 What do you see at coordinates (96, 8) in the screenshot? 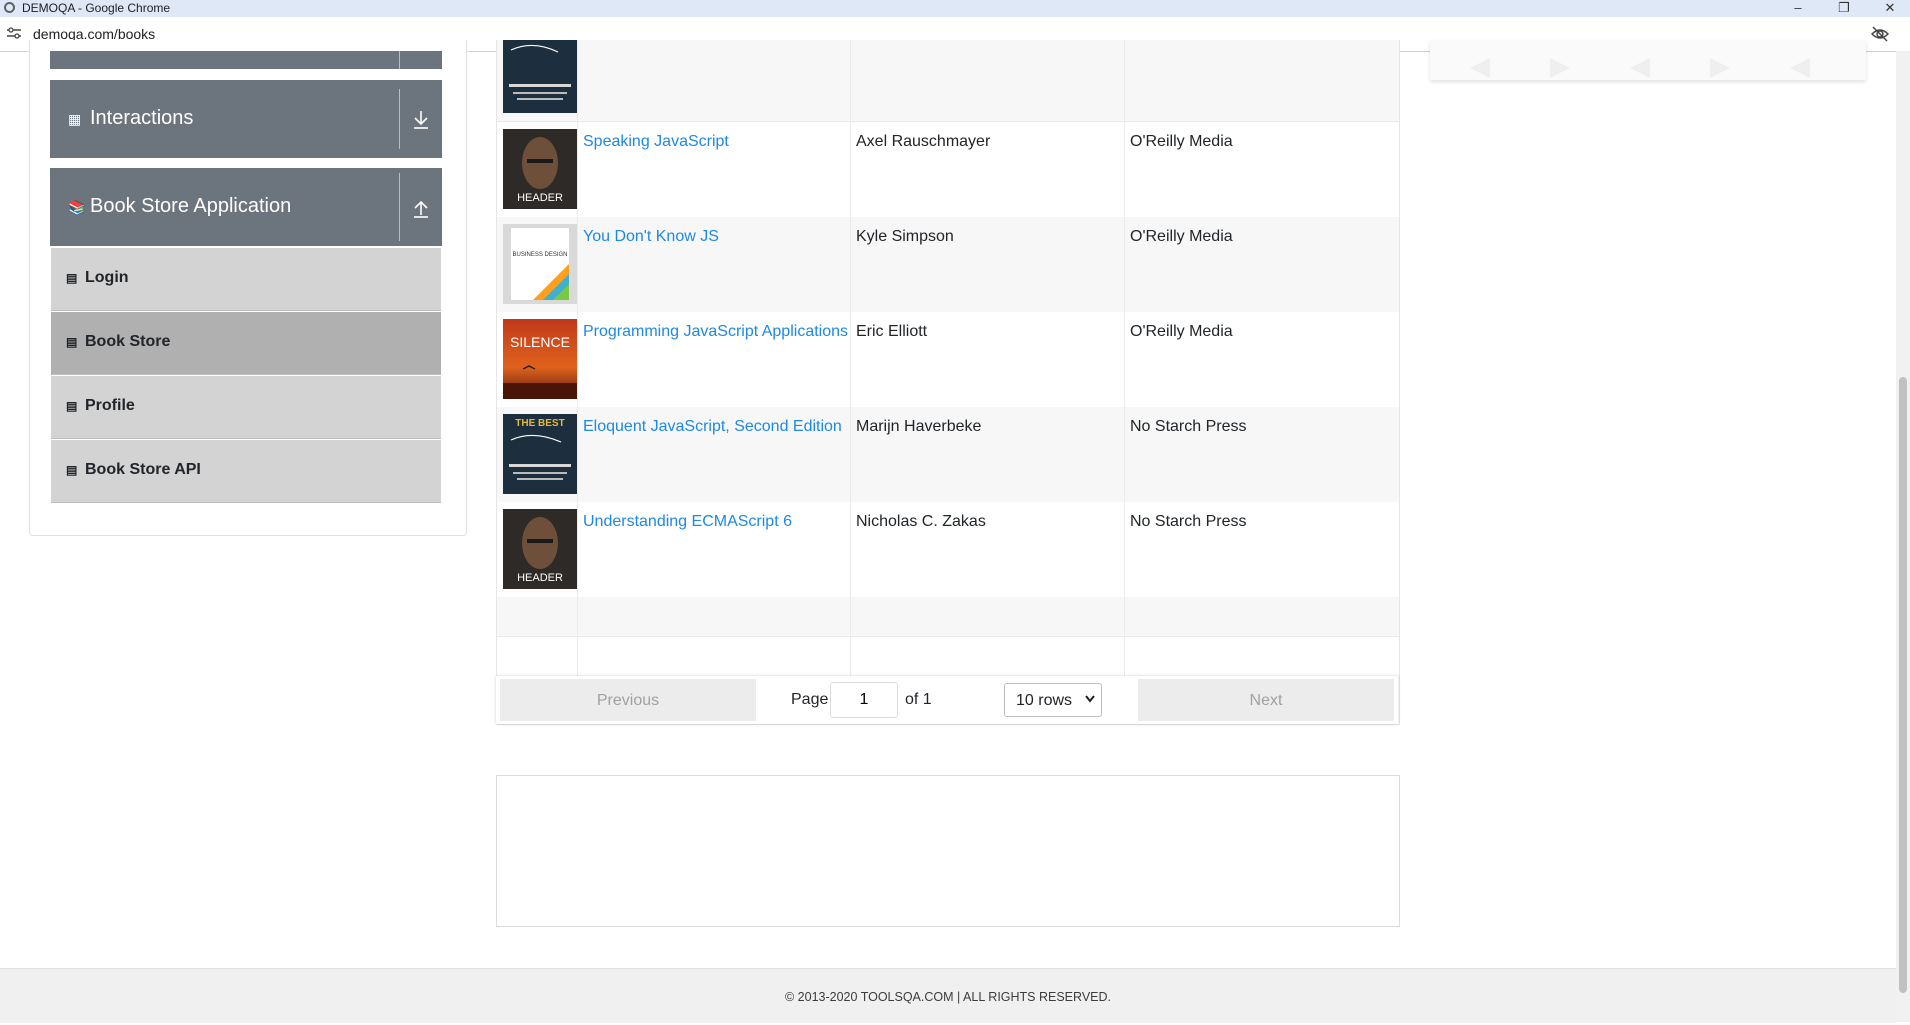
I see `window-title: DEMOQA - Google Chrome` at bounding box center [96, 8].